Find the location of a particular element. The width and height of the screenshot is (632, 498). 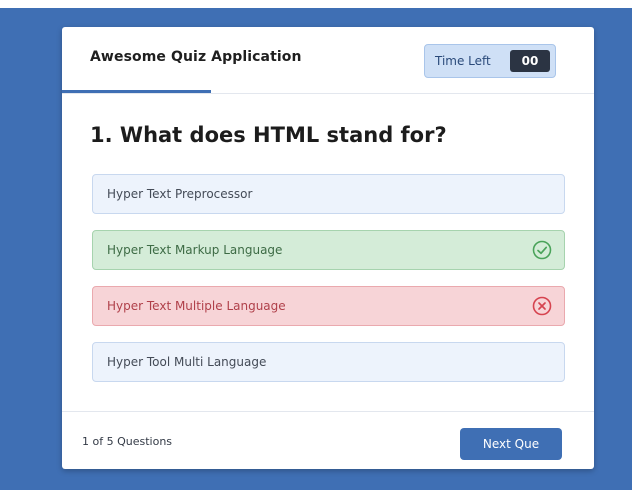

question-text: 1. What does HTML stand for? is located at coordinates (268, 135).